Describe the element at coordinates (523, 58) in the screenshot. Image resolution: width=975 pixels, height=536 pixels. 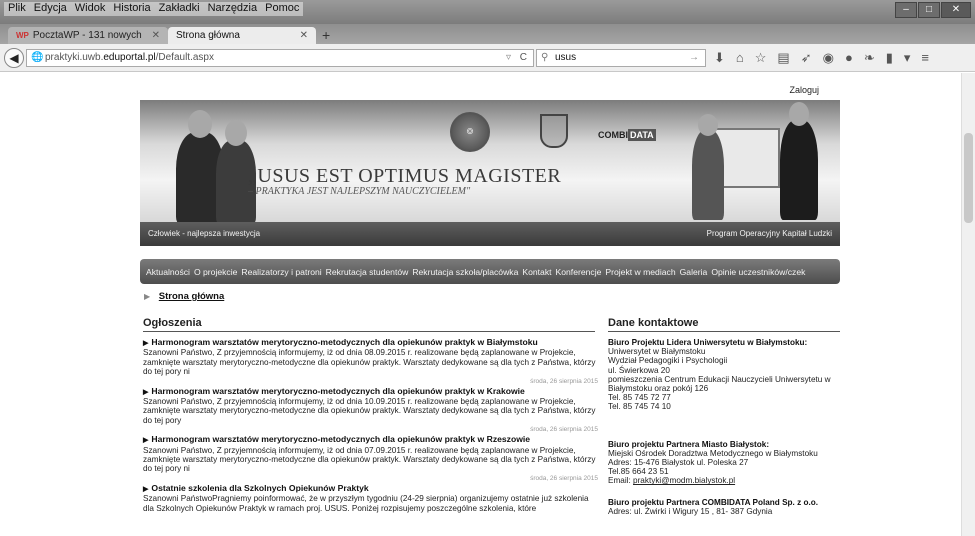
I see `reload-icon: C` at that location.